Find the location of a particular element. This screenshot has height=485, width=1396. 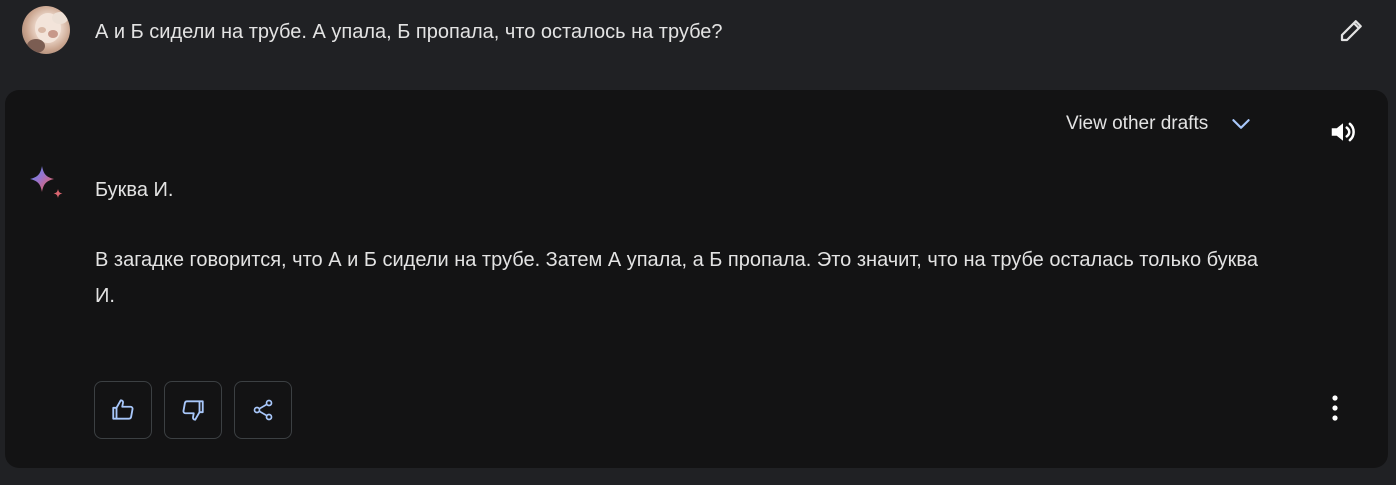

pencil-icon is located at coordinates (1351, 31).